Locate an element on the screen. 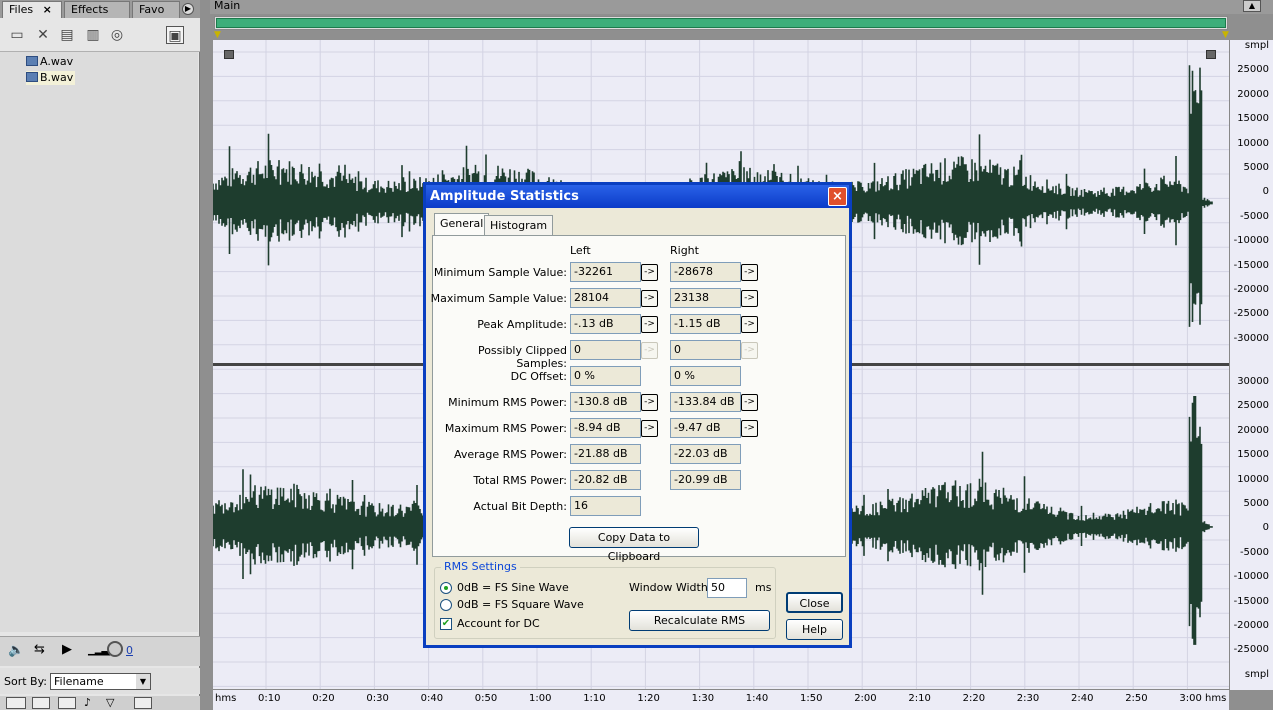  sine-radio is located at coordinates (446, 588).